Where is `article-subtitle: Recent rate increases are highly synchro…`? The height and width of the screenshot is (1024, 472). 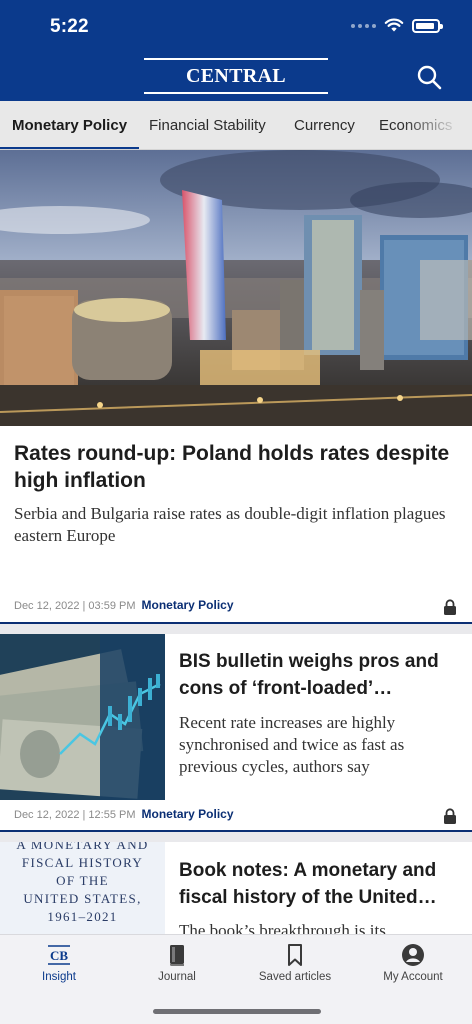
article-subtitle: Recent rate increases are highly synchro… is located at coordinates (292, 744).